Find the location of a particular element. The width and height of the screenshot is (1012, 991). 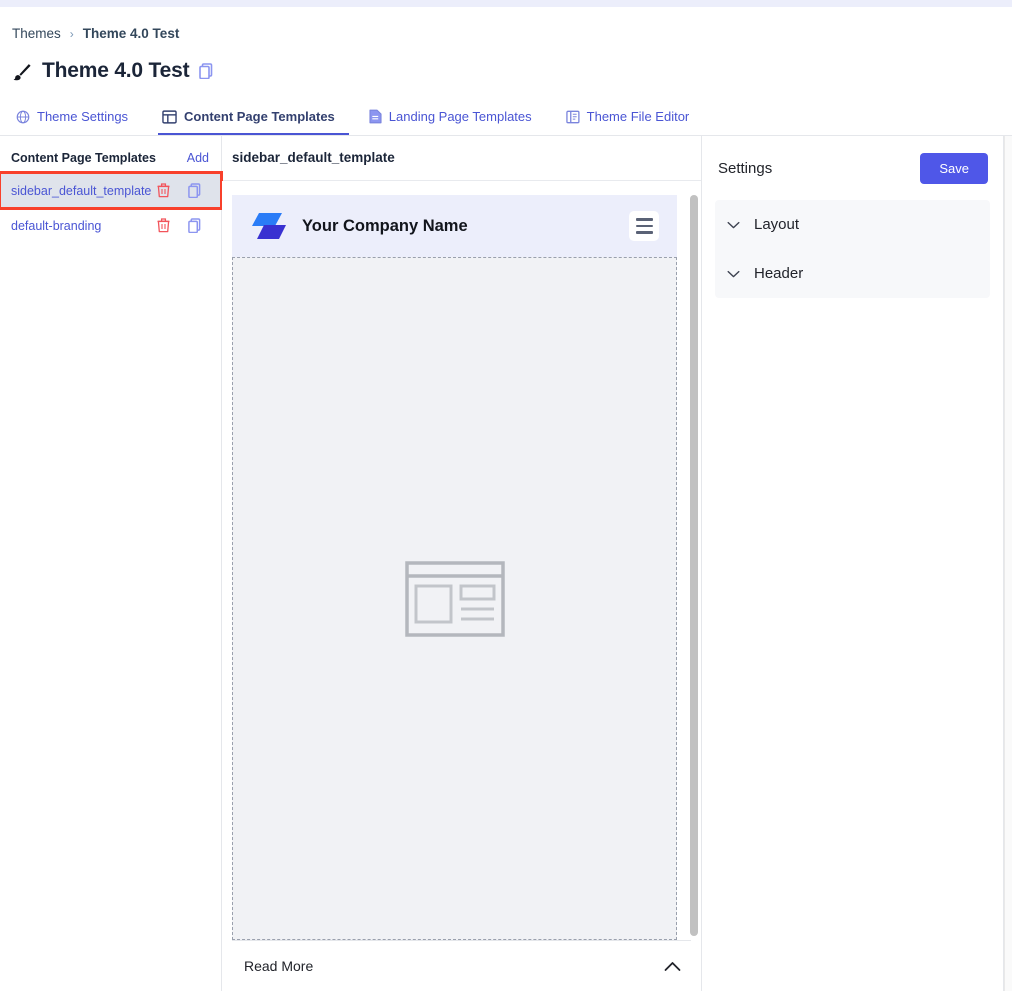

preview-site-header: Your Company Name is located at coordinates (454, 226).